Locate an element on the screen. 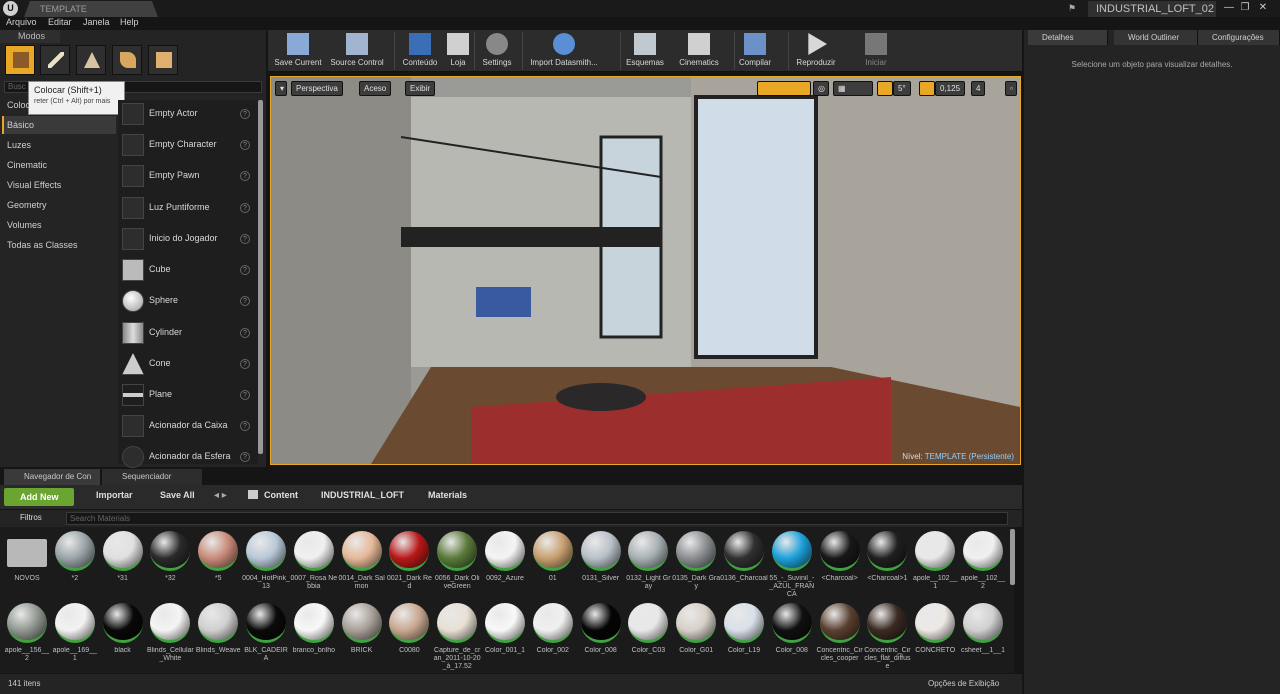 This screenshot has width=1280, height=694. category-geometry: Geometry is located at coordinates (59, 205).